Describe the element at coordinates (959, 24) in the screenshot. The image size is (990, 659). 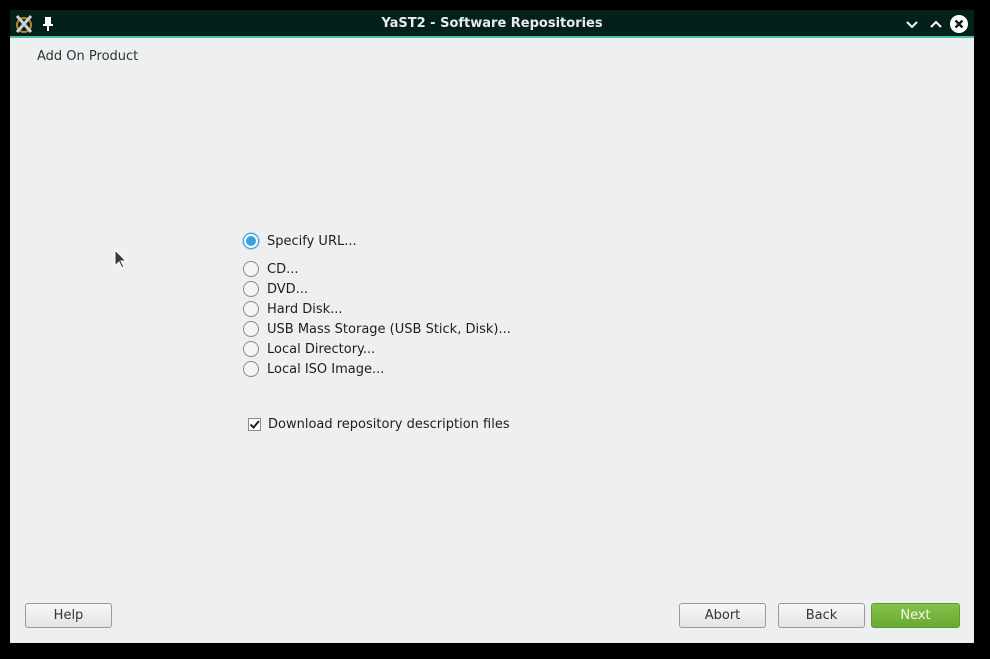
I see `close-button` at that location.